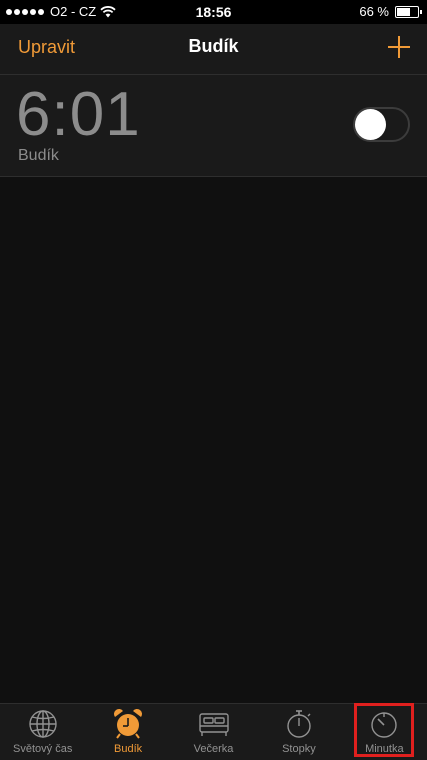 Image resolution: width=427 pixels, height=760 pixels. Describe the element at coordinates (374, 11) in the screenshot. I see `battery-percent: 66 %` at that location.